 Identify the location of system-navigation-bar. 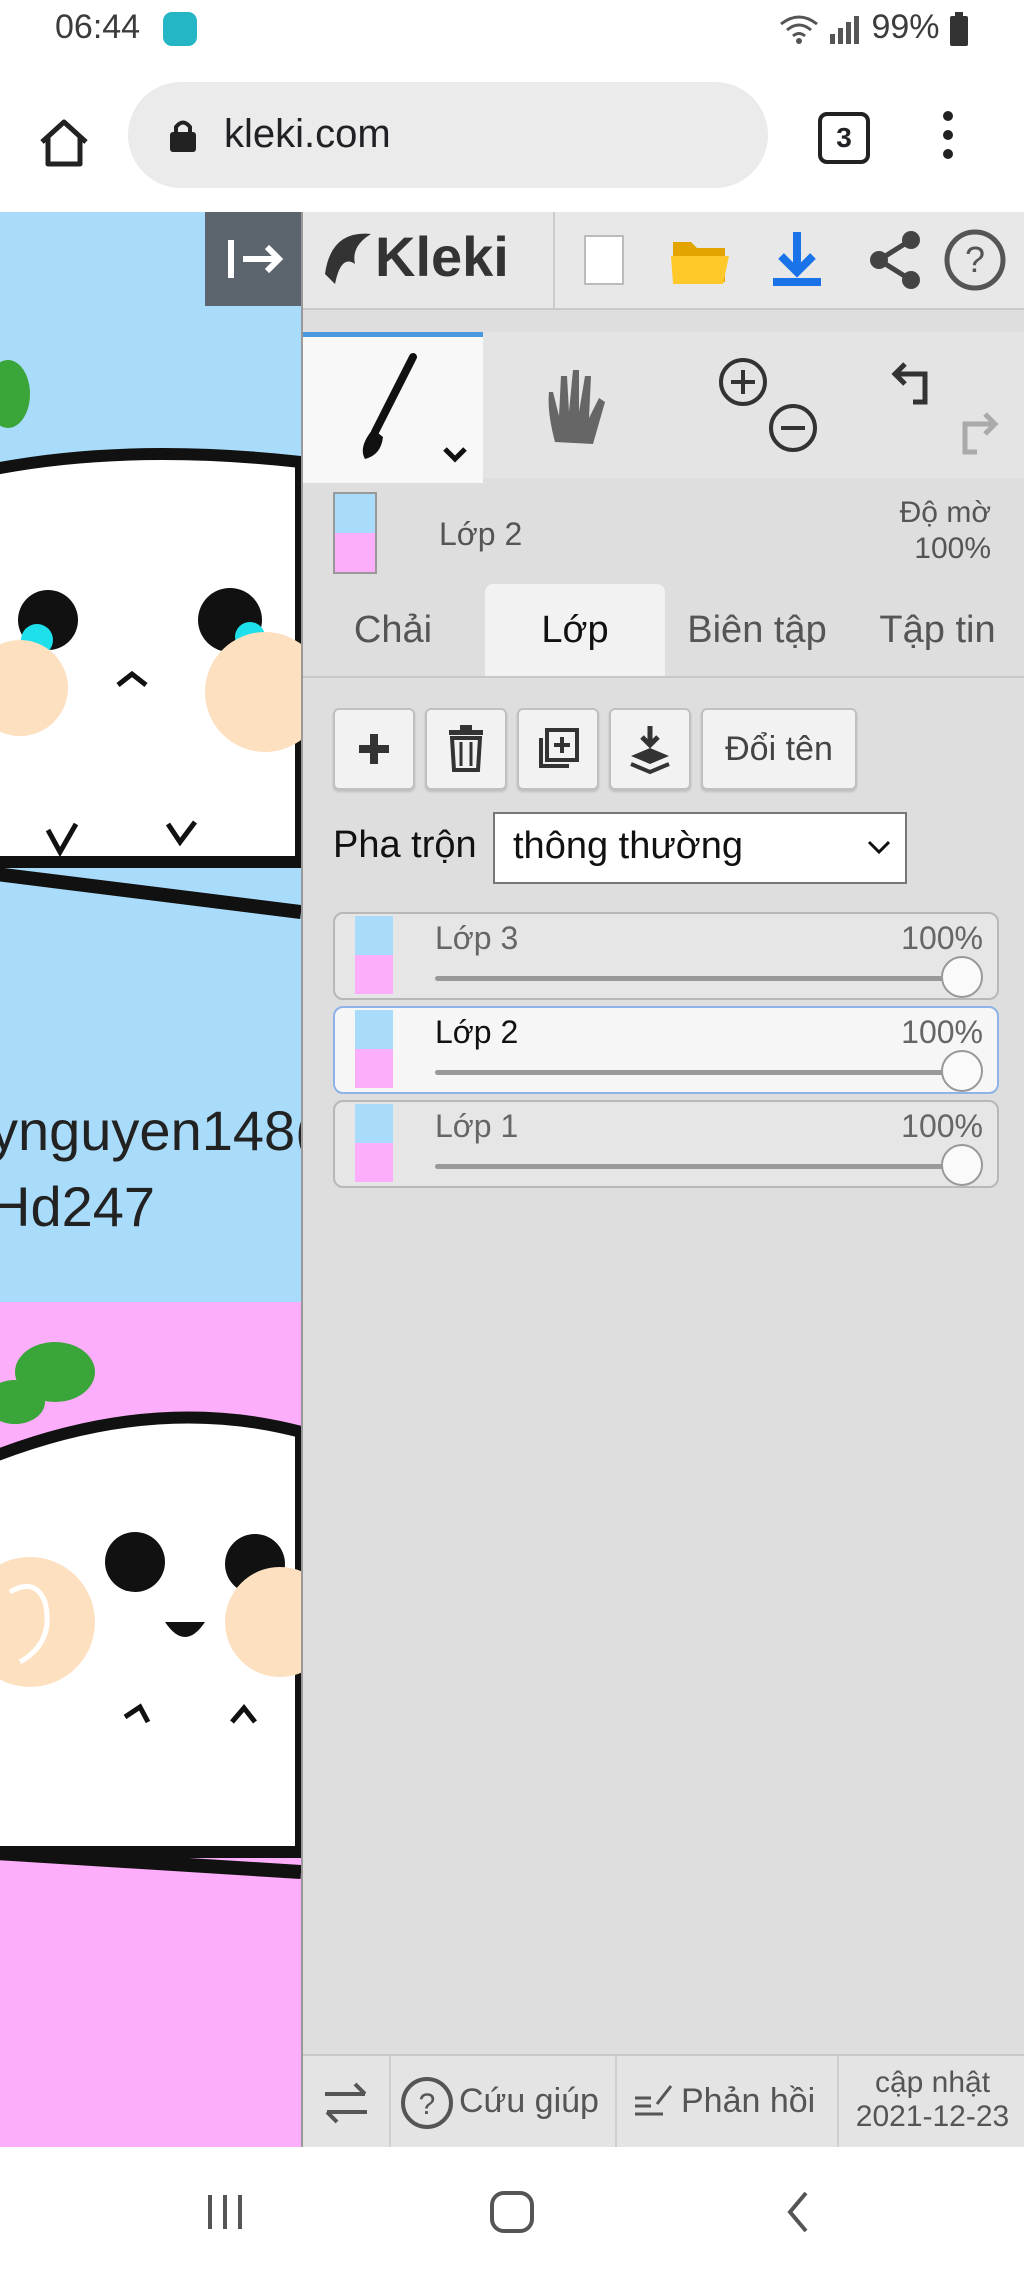
(512, 2211).